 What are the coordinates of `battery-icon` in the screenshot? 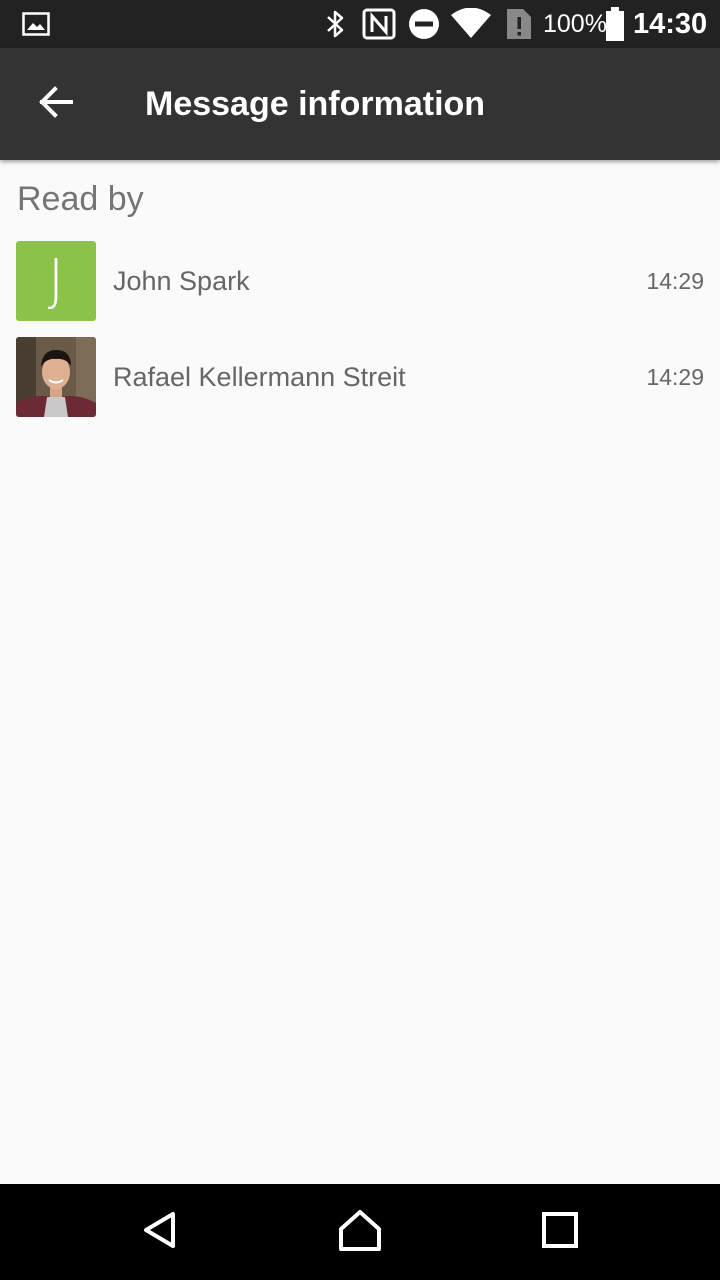 It's located at (615, 24).